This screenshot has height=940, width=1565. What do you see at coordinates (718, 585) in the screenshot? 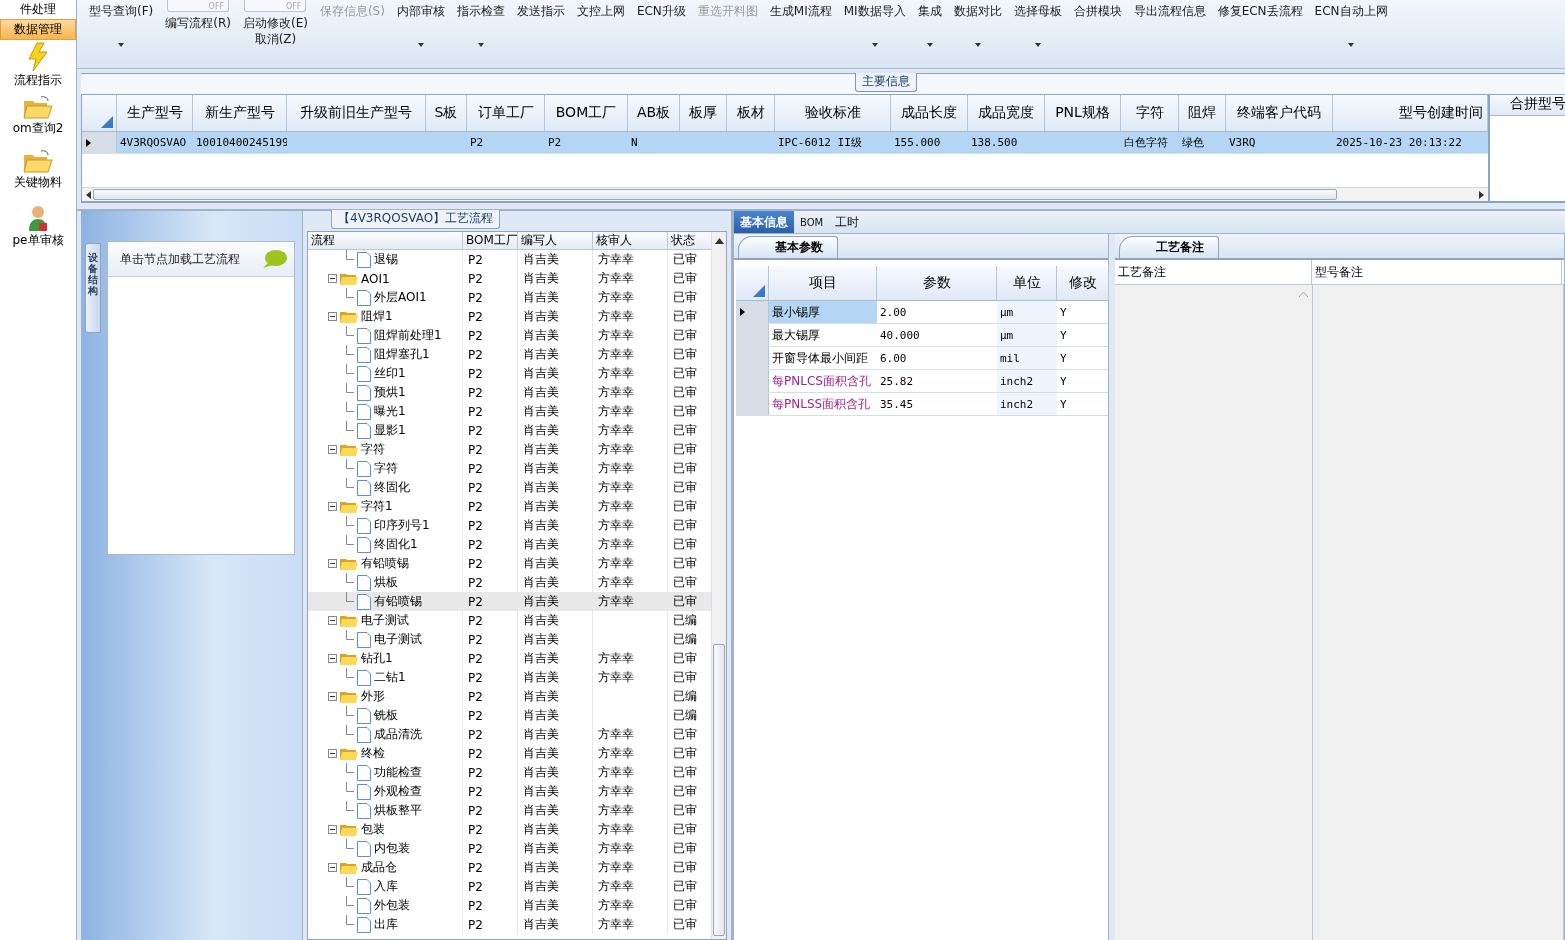
I see `vertical-scrollbar` at bounding box center [718, 585].